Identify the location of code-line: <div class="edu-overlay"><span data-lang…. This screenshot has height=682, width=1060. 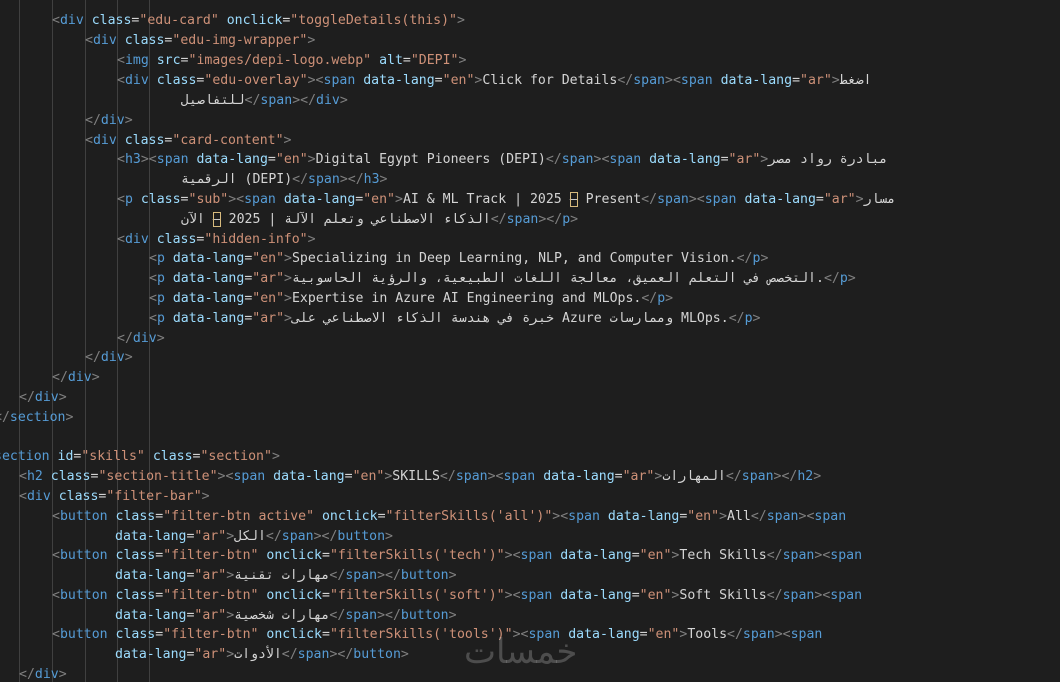
(494, 81).